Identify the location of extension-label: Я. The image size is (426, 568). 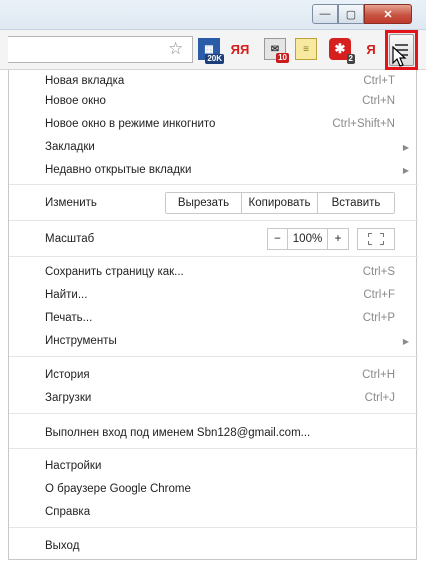
(371, 49).